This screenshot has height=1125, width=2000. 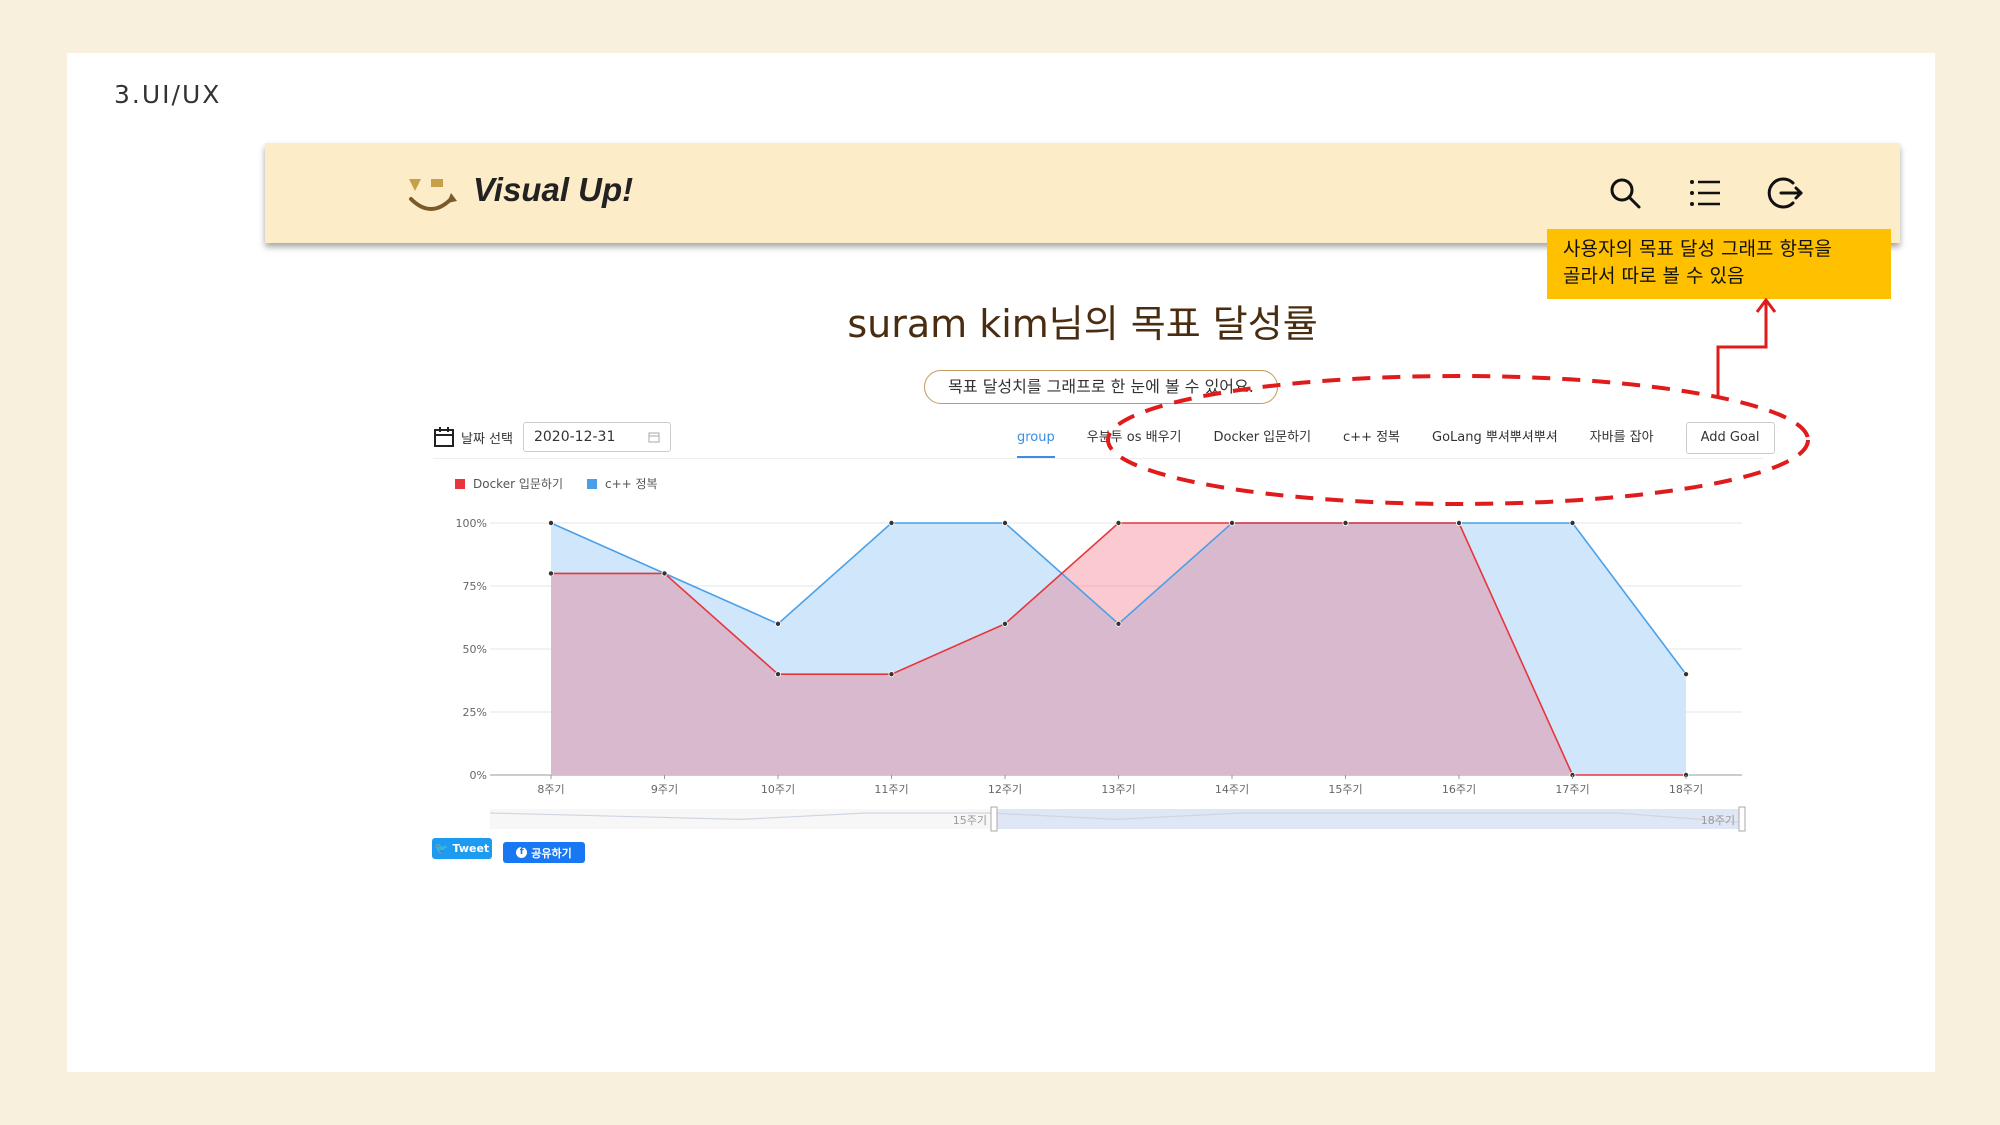 What do you see at coordinates (168, 94) in the screenshot?
I see `section-label: 3.UI/UX` at bounding box center [168, 94].